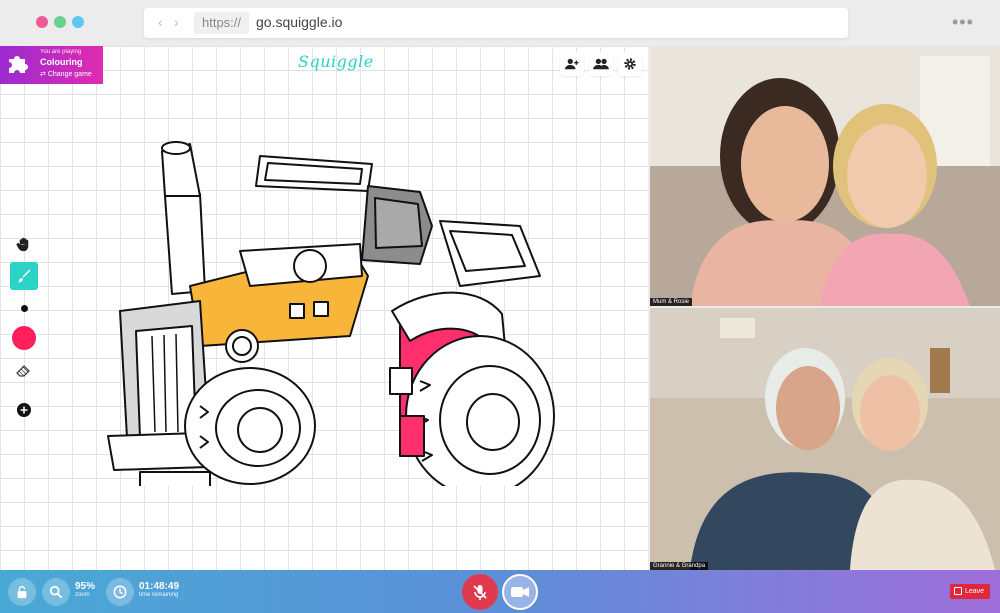  I want to click on add-user-icon, so click(572, 64).